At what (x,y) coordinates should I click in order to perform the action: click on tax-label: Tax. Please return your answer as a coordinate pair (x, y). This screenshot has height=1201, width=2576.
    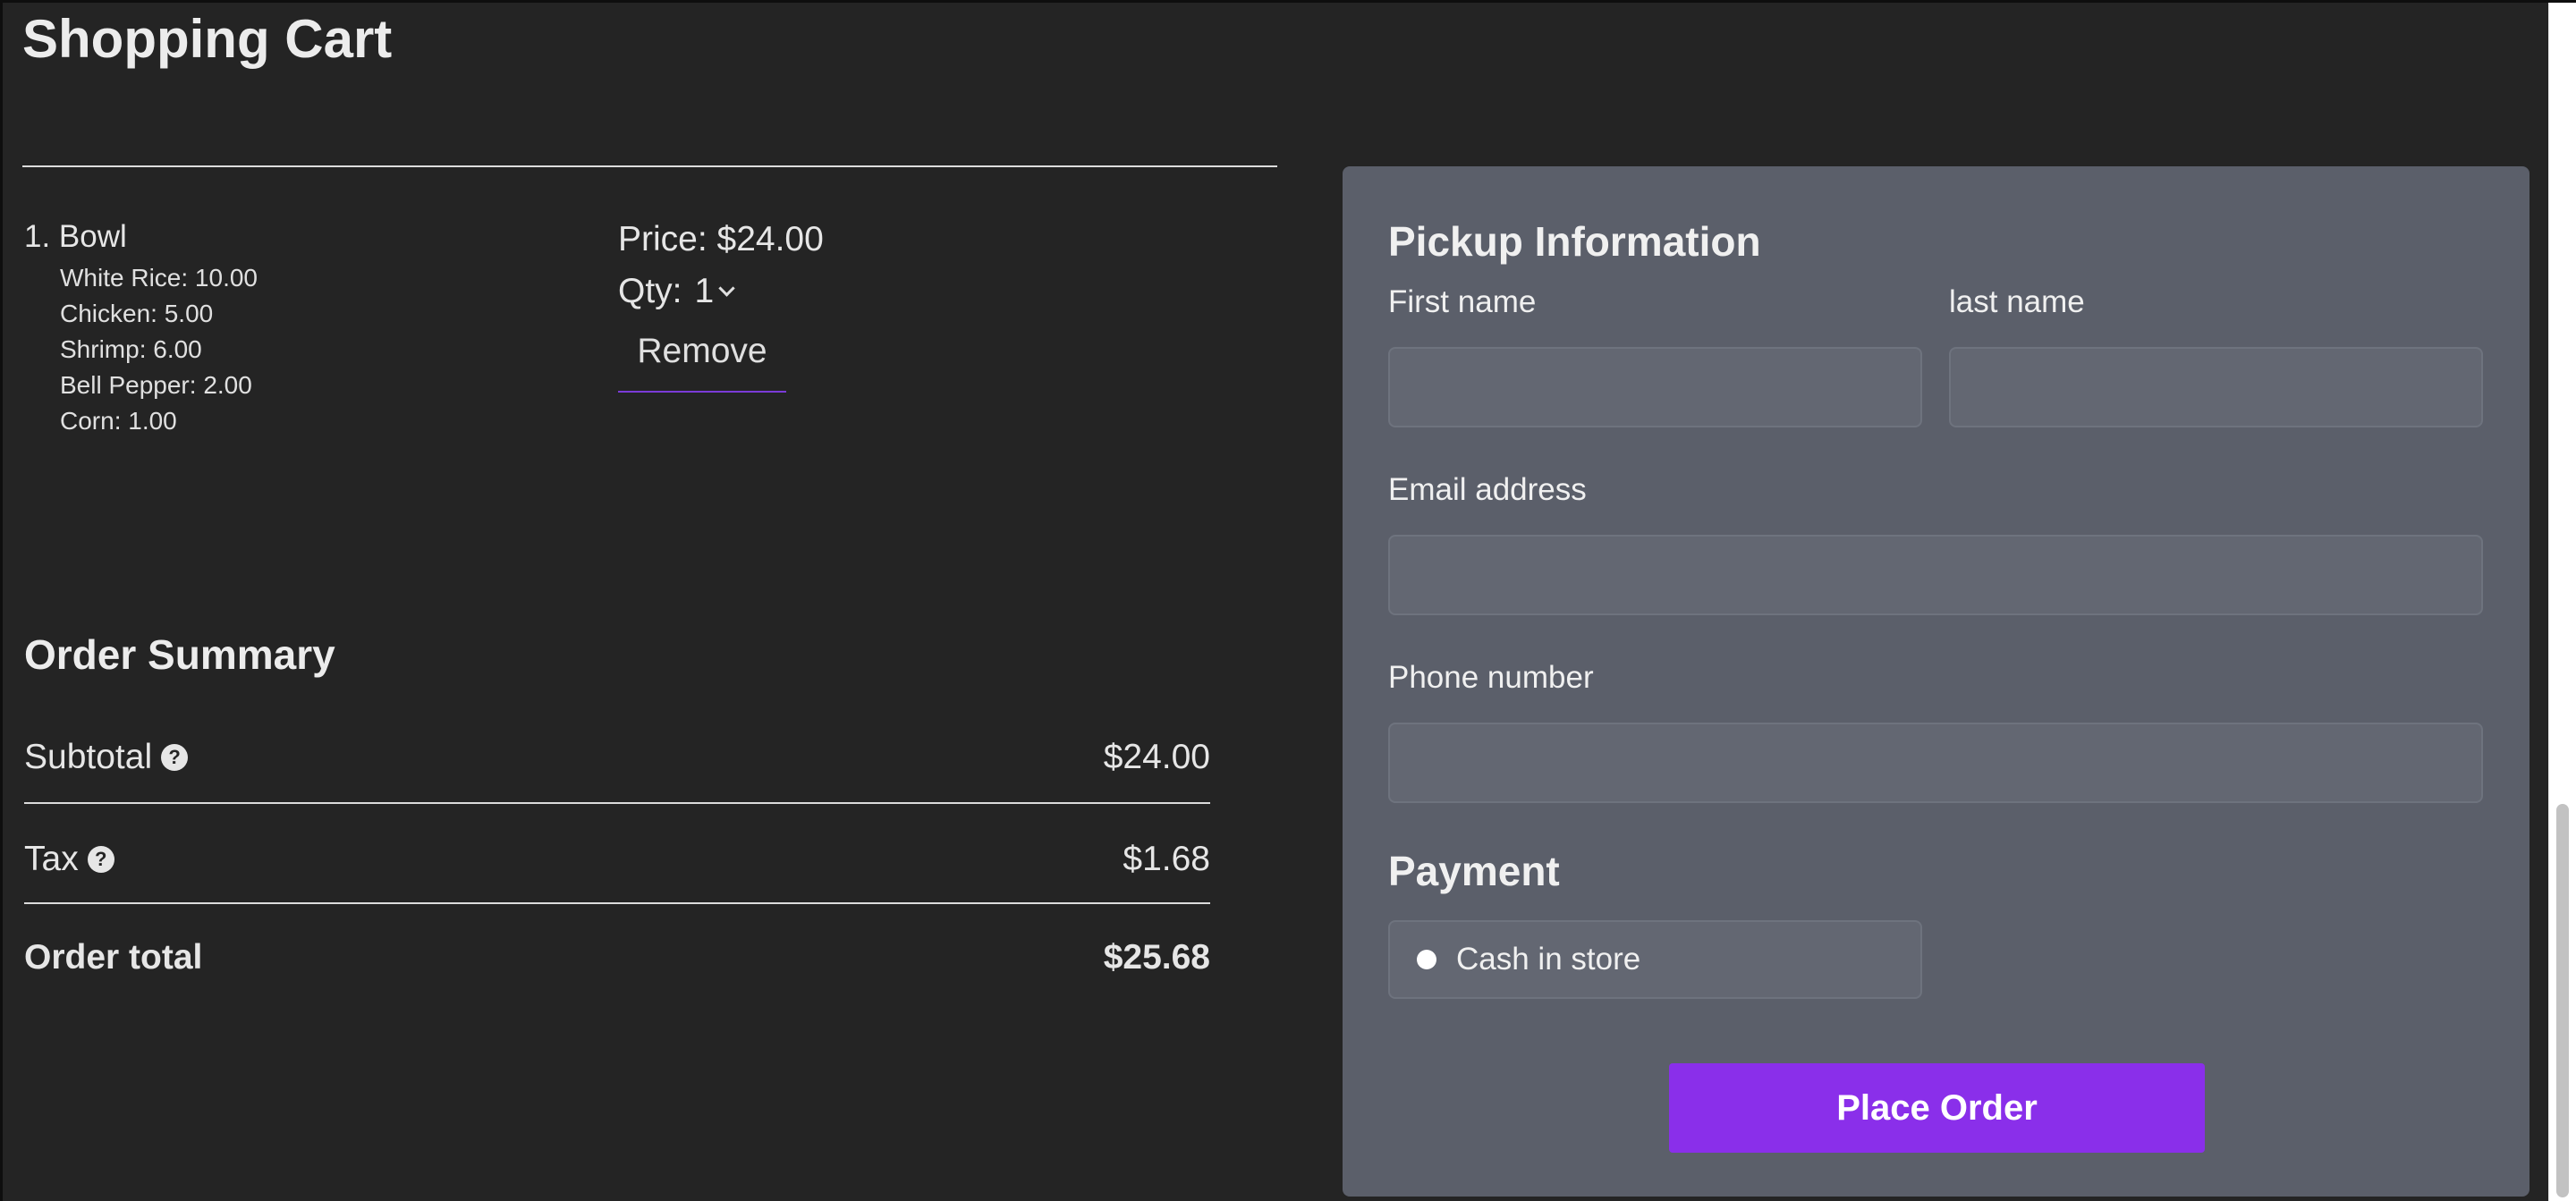
    Looking at the image, I should click on (51, 859).